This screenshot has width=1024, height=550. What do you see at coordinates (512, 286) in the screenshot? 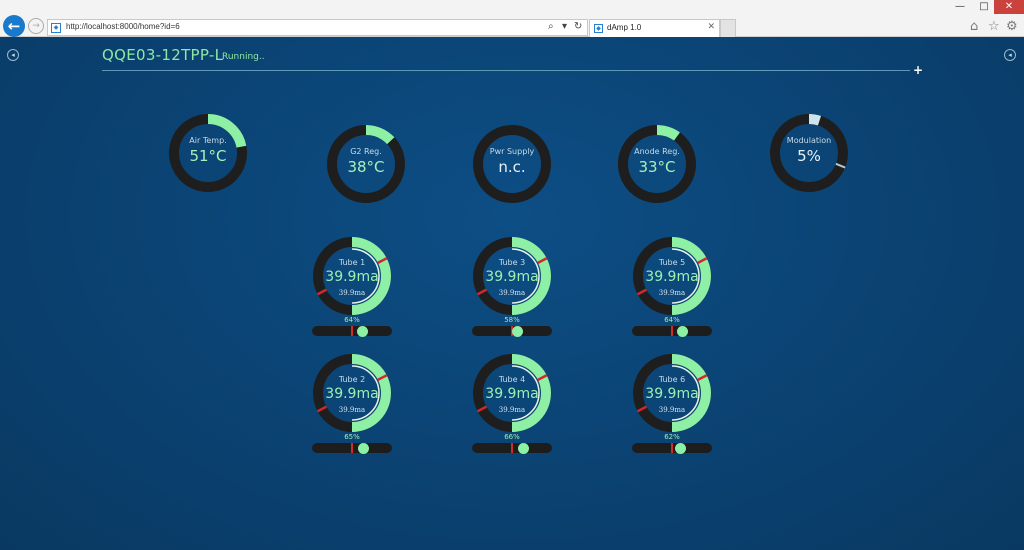
I see `tube-gauge-3: Tube 3 39.9ma 39.9ma 58%` at bounding box center [512, 286].